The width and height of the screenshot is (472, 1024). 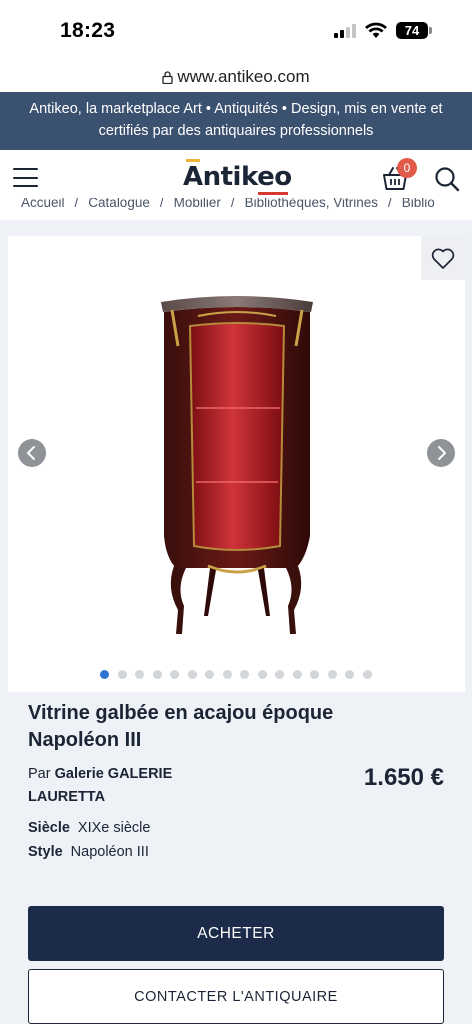 What do you see at coordinates (447, 179) in the screenshot?
I see `search-icon` at bounding box center [447, 179].